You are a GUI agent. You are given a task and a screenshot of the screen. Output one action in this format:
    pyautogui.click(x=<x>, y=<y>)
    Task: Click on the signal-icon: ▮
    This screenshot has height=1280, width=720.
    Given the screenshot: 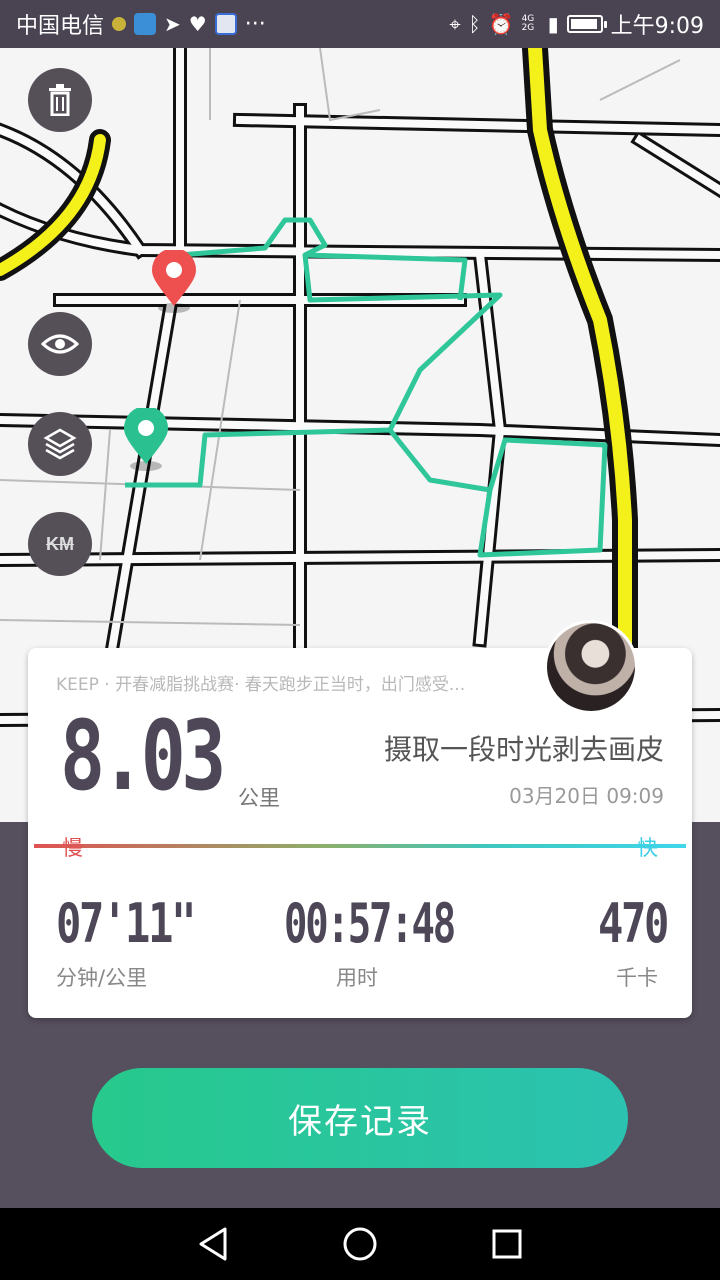 What is the action you would take?
    pyautogui.click(x=553, y=24)
    